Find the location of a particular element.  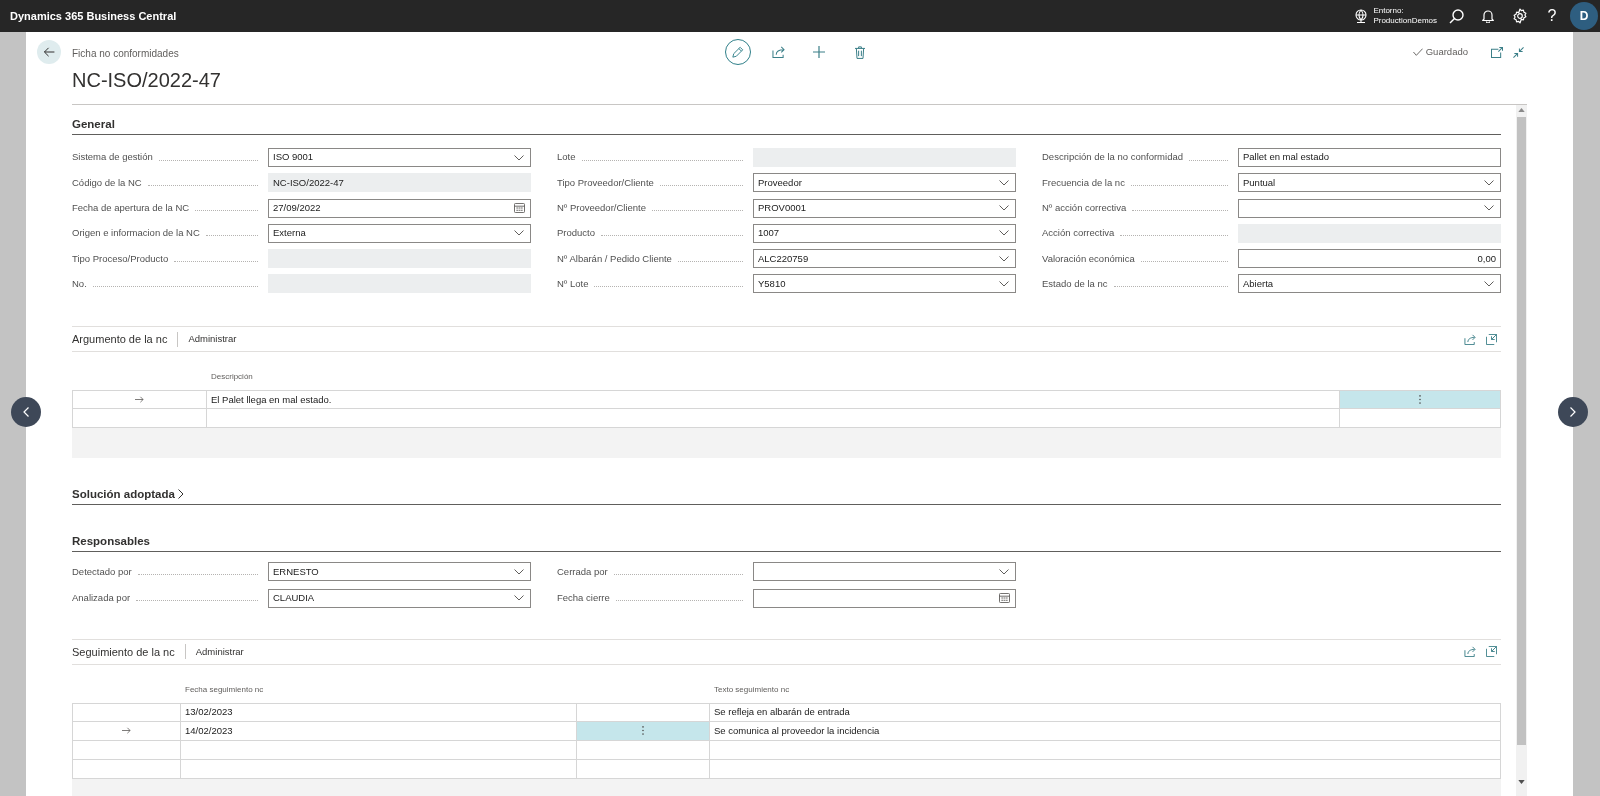

dropdown-field: PROV0001 is located at coordinates (884, 208).